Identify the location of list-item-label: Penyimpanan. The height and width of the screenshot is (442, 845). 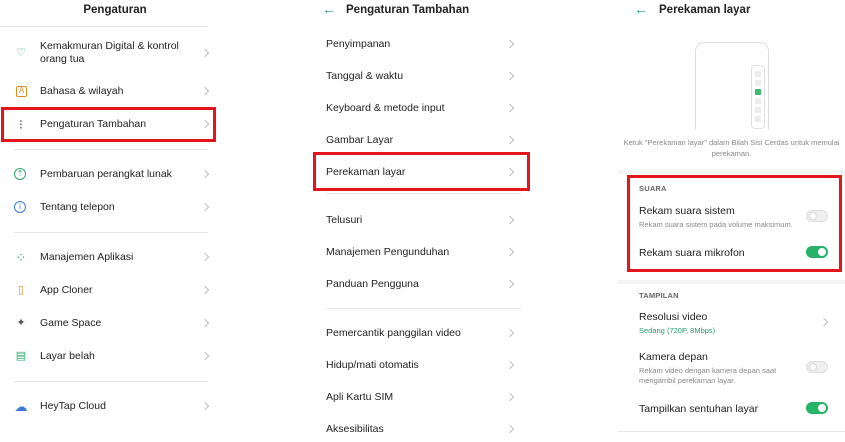
(358, 43).